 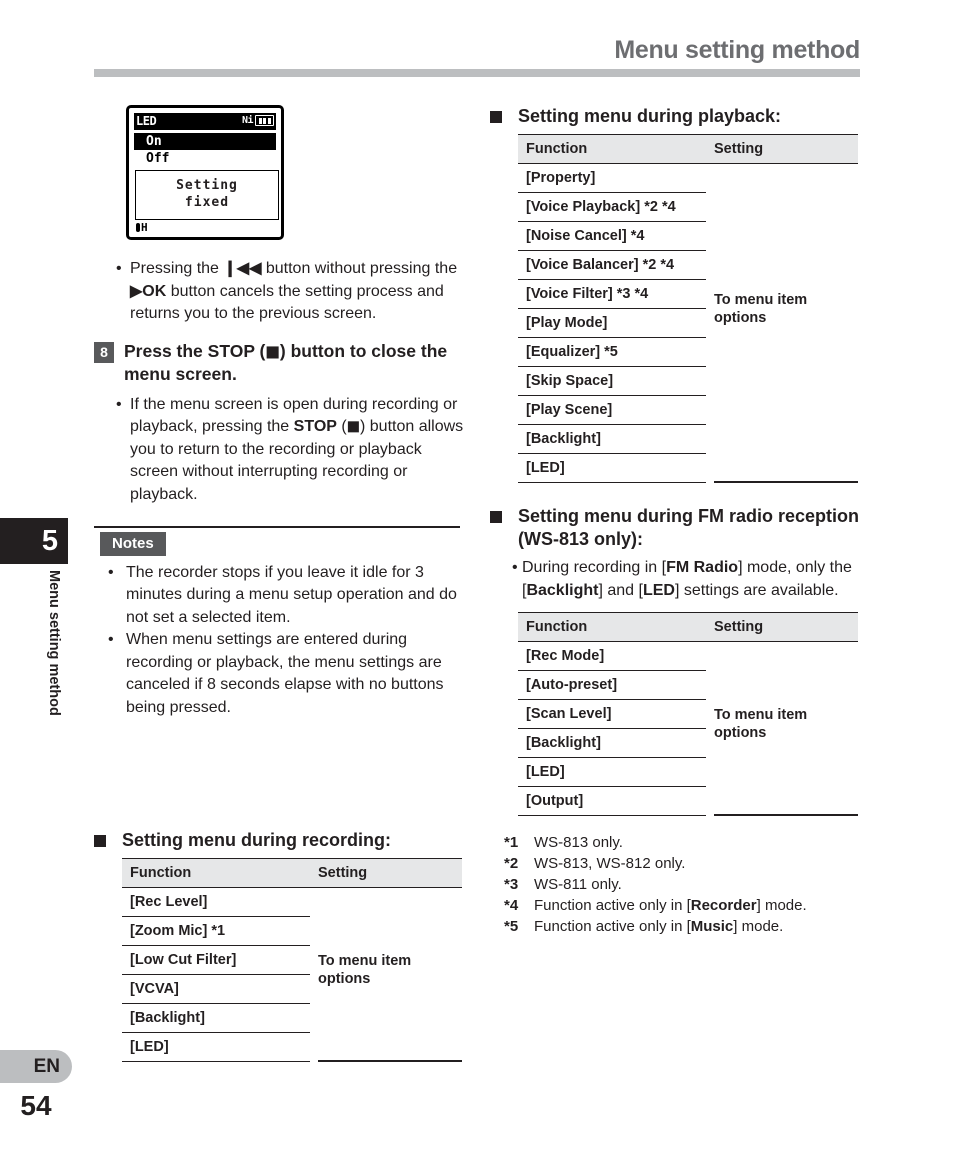 I want to click on table-row: [Rec Level], so click(x=292, y=902).